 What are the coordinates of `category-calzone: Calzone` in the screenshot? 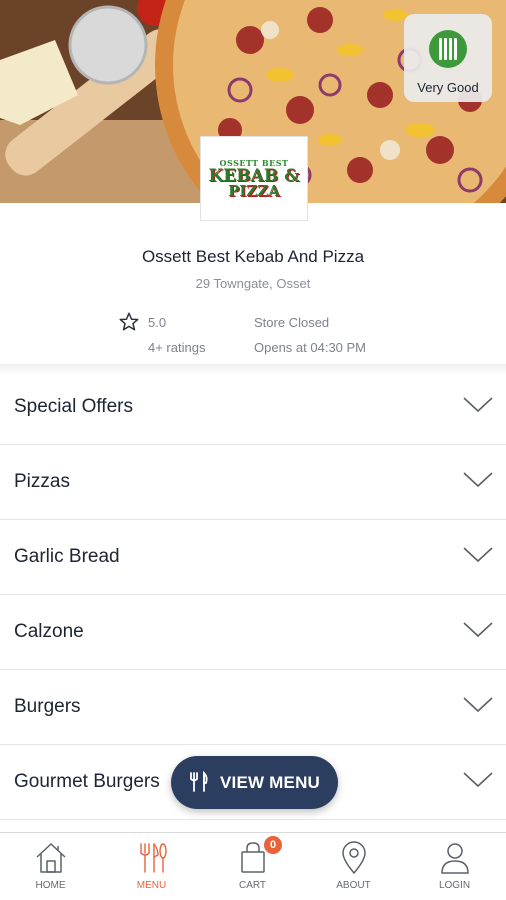 It's located at (253, 632).